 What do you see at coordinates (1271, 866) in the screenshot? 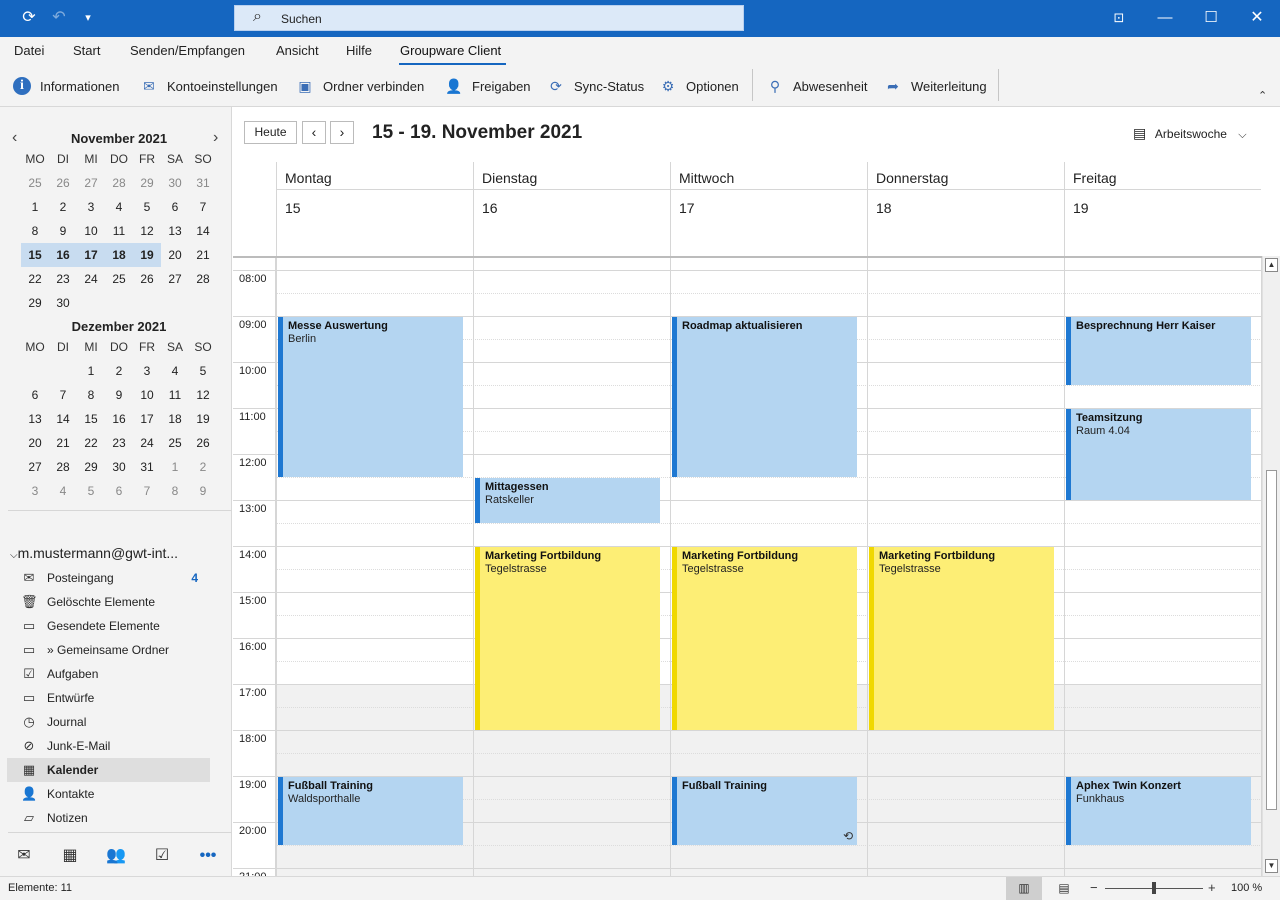
I see `scroll-down-icon: ▼` at bounding box center [1271, 866].